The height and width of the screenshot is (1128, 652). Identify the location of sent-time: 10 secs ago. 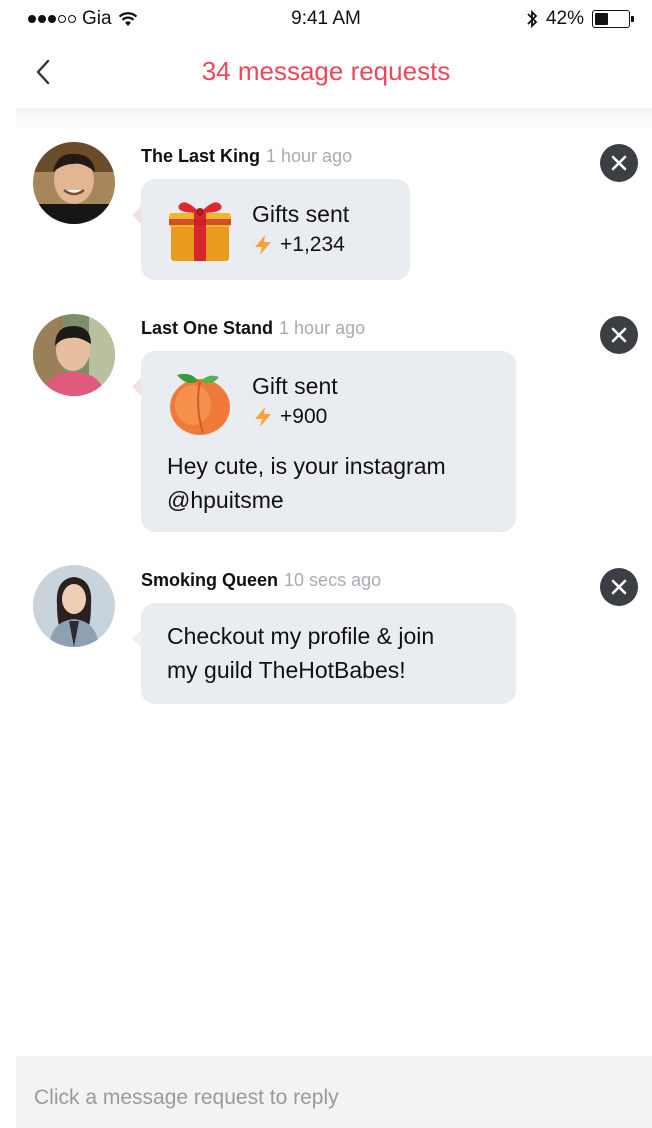
(333, 580).